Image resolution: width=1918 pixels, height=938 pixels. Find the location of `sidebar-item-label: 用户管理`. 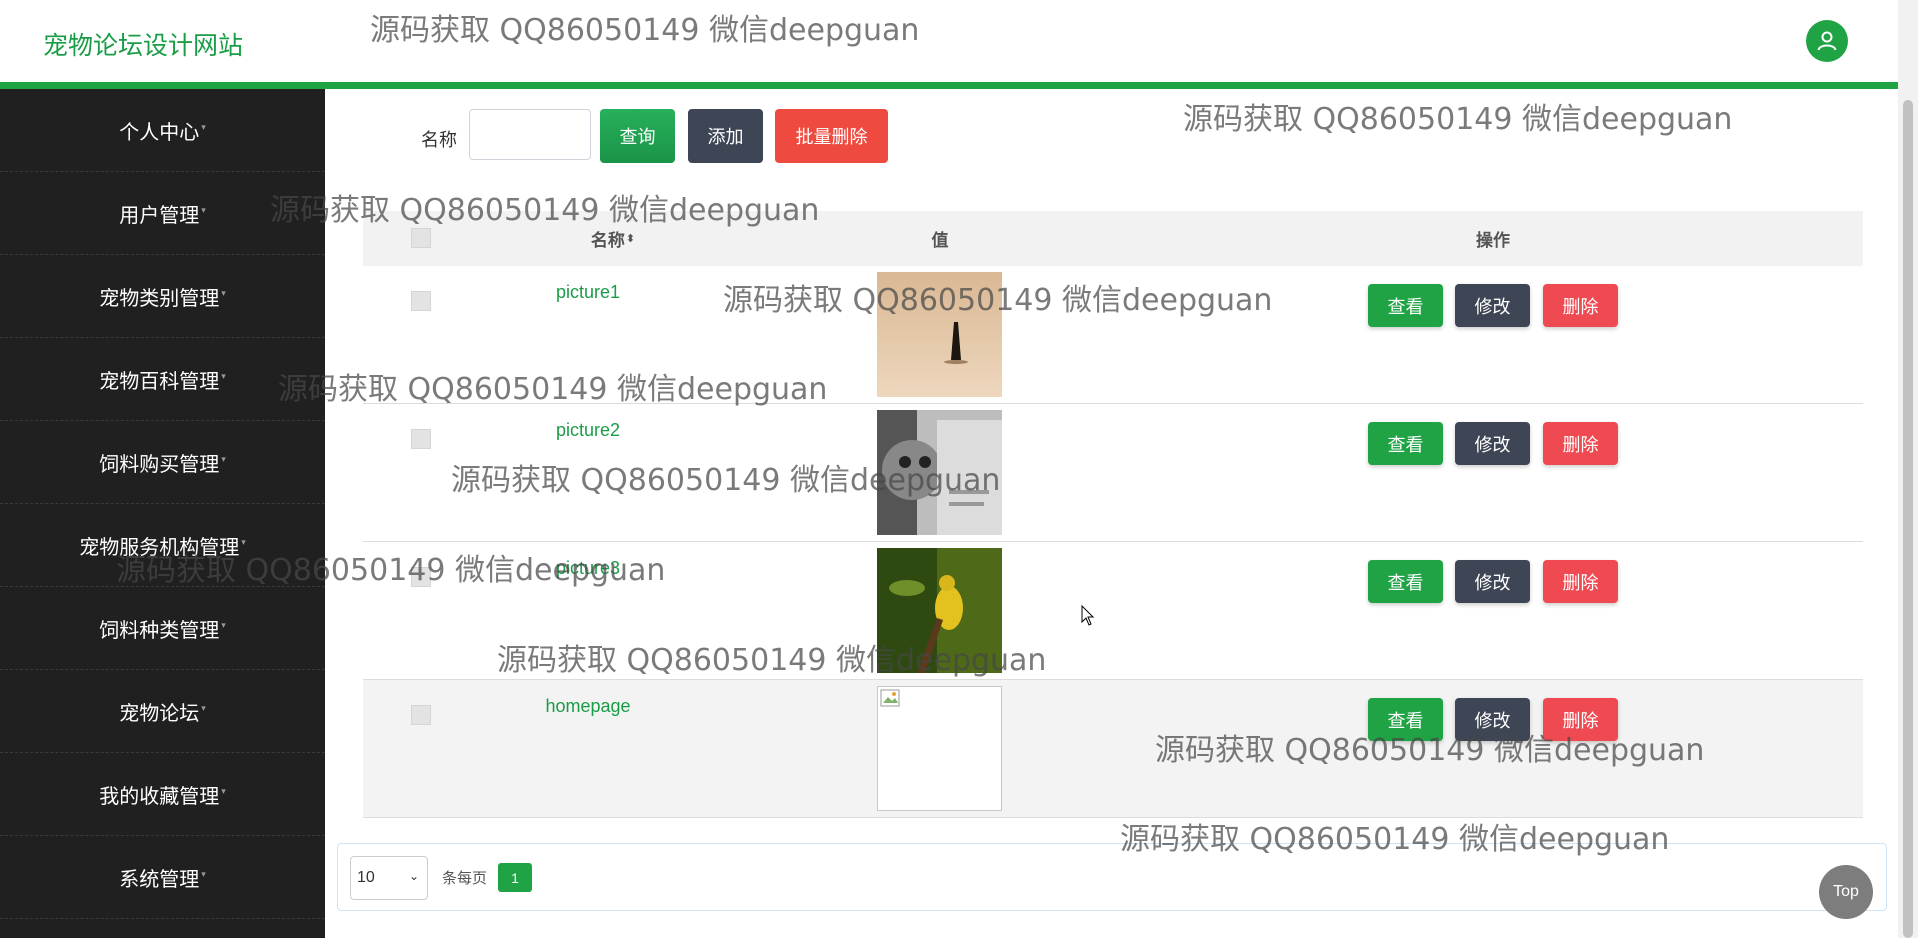

sidebar-item-label: 用户管理 is located at coordinates (159, 214).